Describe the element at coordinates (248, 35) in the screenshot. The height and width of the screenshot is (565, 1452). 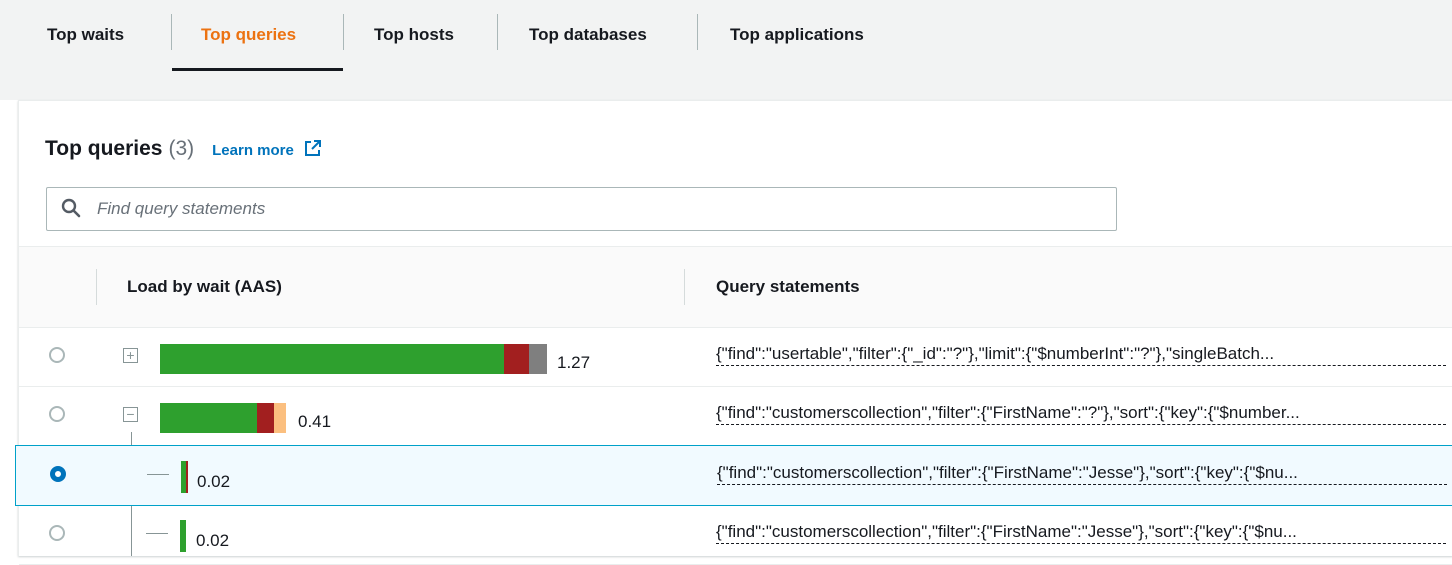
I see `tab-top-queries: Top queries` at that location.